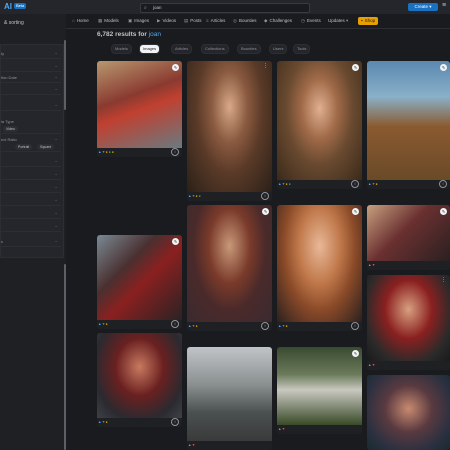 The width and height of the screenshot is (450, 450). I want to click on tab-articles: Articles, so click(182, 49).